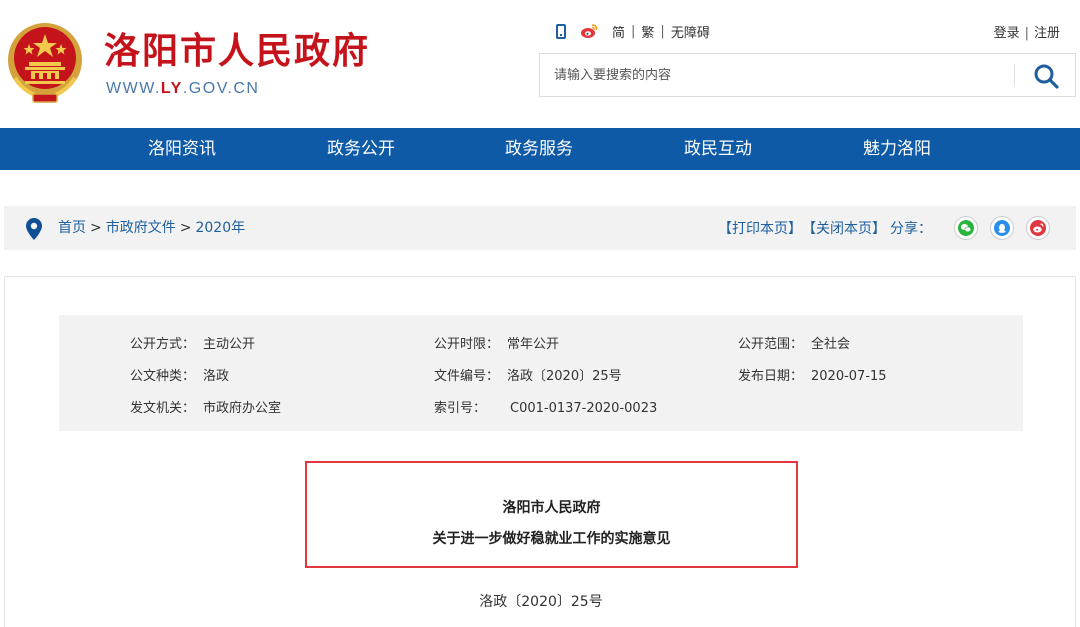  Describe the element at coordinates (467, 376) in the screenshot. I see `meta-key: 文件编号：` at that location.